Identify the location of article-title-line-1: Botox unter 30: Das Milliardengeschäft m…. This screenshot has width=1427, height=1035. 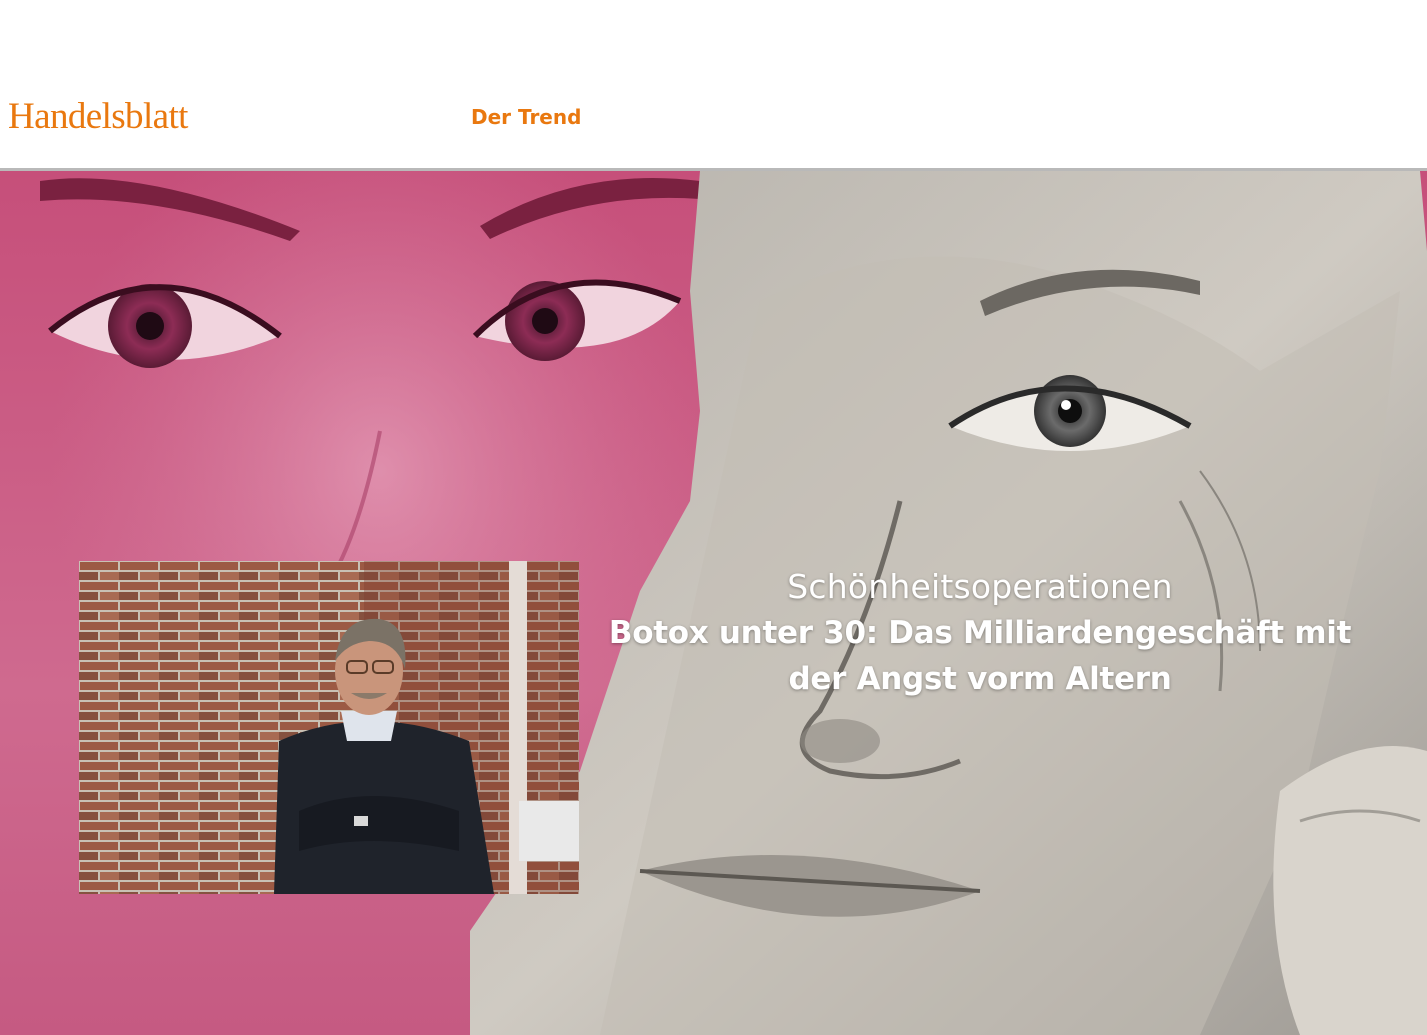
(980, 633).